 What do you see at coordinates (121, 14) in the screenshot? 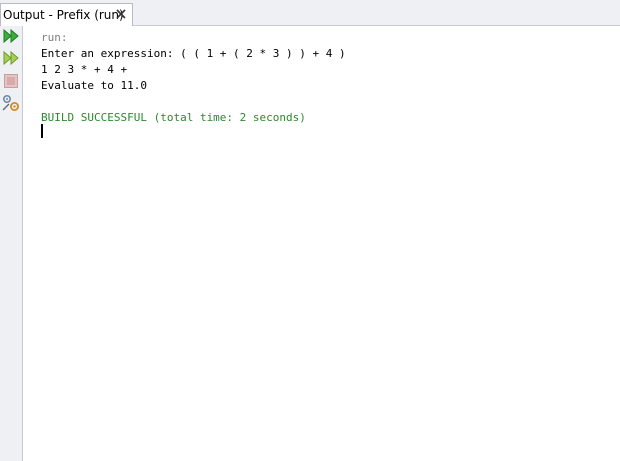
I see `close-icon` at bounding box center [121, 14].